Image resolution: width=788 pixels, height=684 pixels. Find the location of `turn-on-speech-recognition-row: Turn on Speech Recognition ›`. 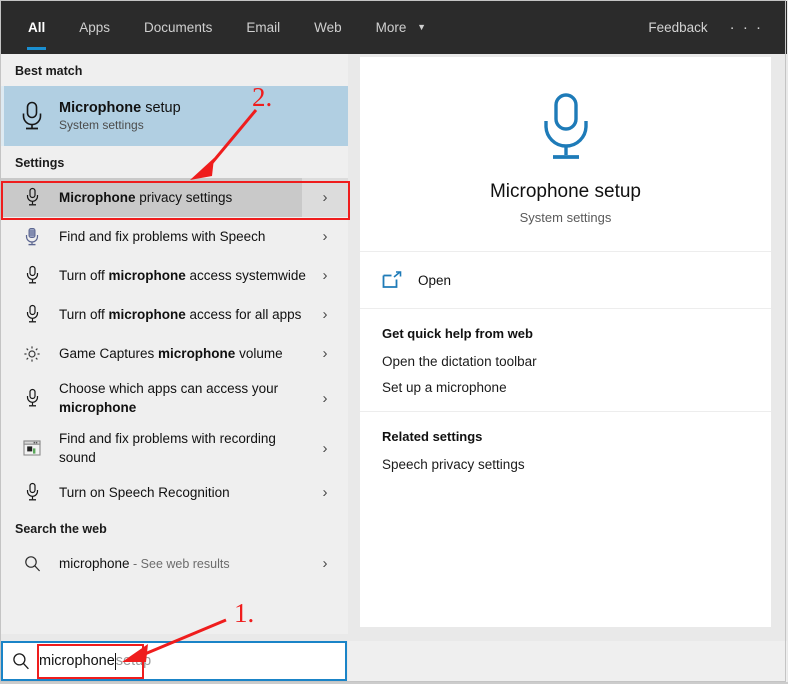

turn-on-speech-recognition-row: Turn on Speech Recognition › is located at coordinates (174, 492).